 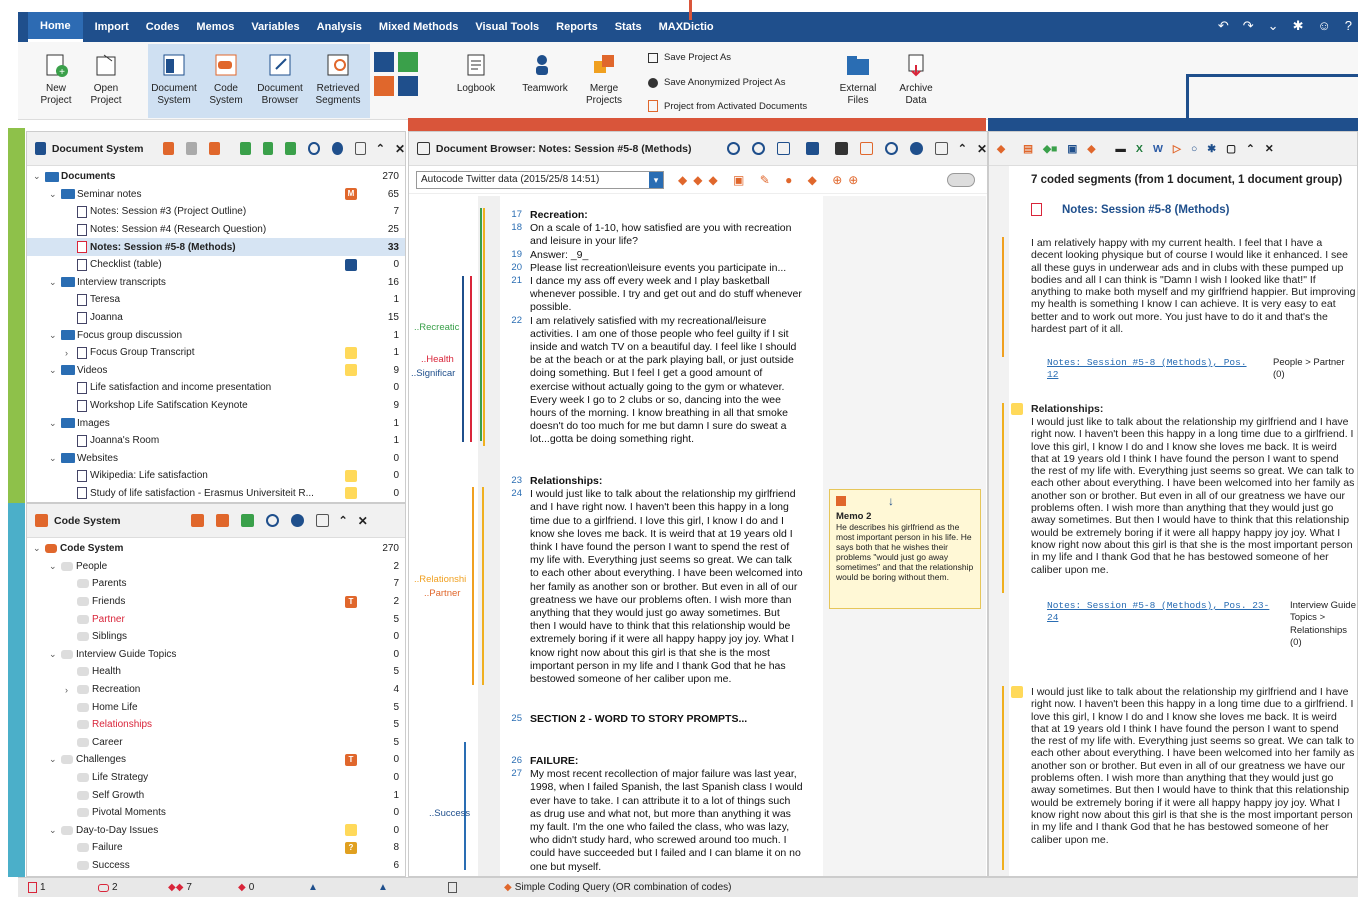 I want to click on text-line: FAILURE:, so click(x=675, y=761).